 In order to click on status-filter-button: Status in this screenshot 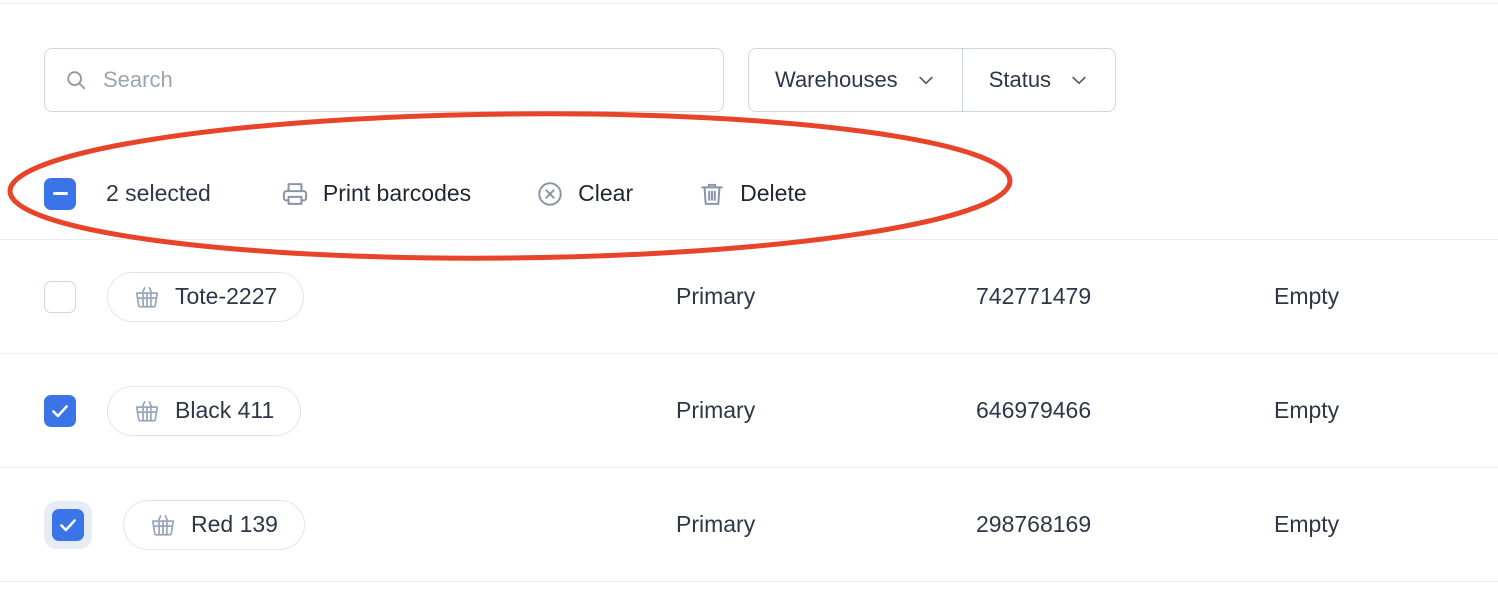, I will do `click(1039, 80)`.